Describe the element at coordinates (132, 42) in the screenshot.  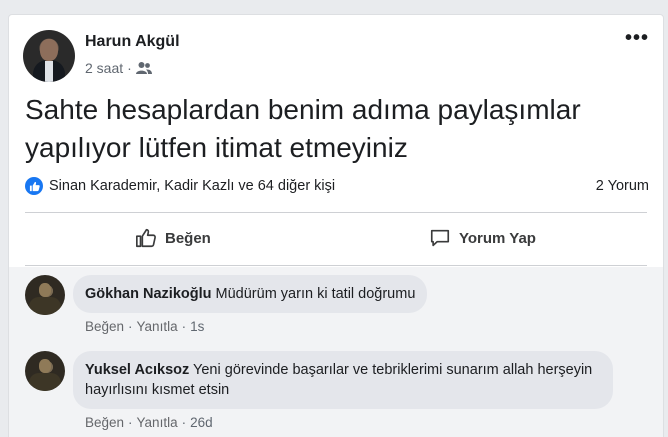
I see `author-name: Harun Akgül` at that location.